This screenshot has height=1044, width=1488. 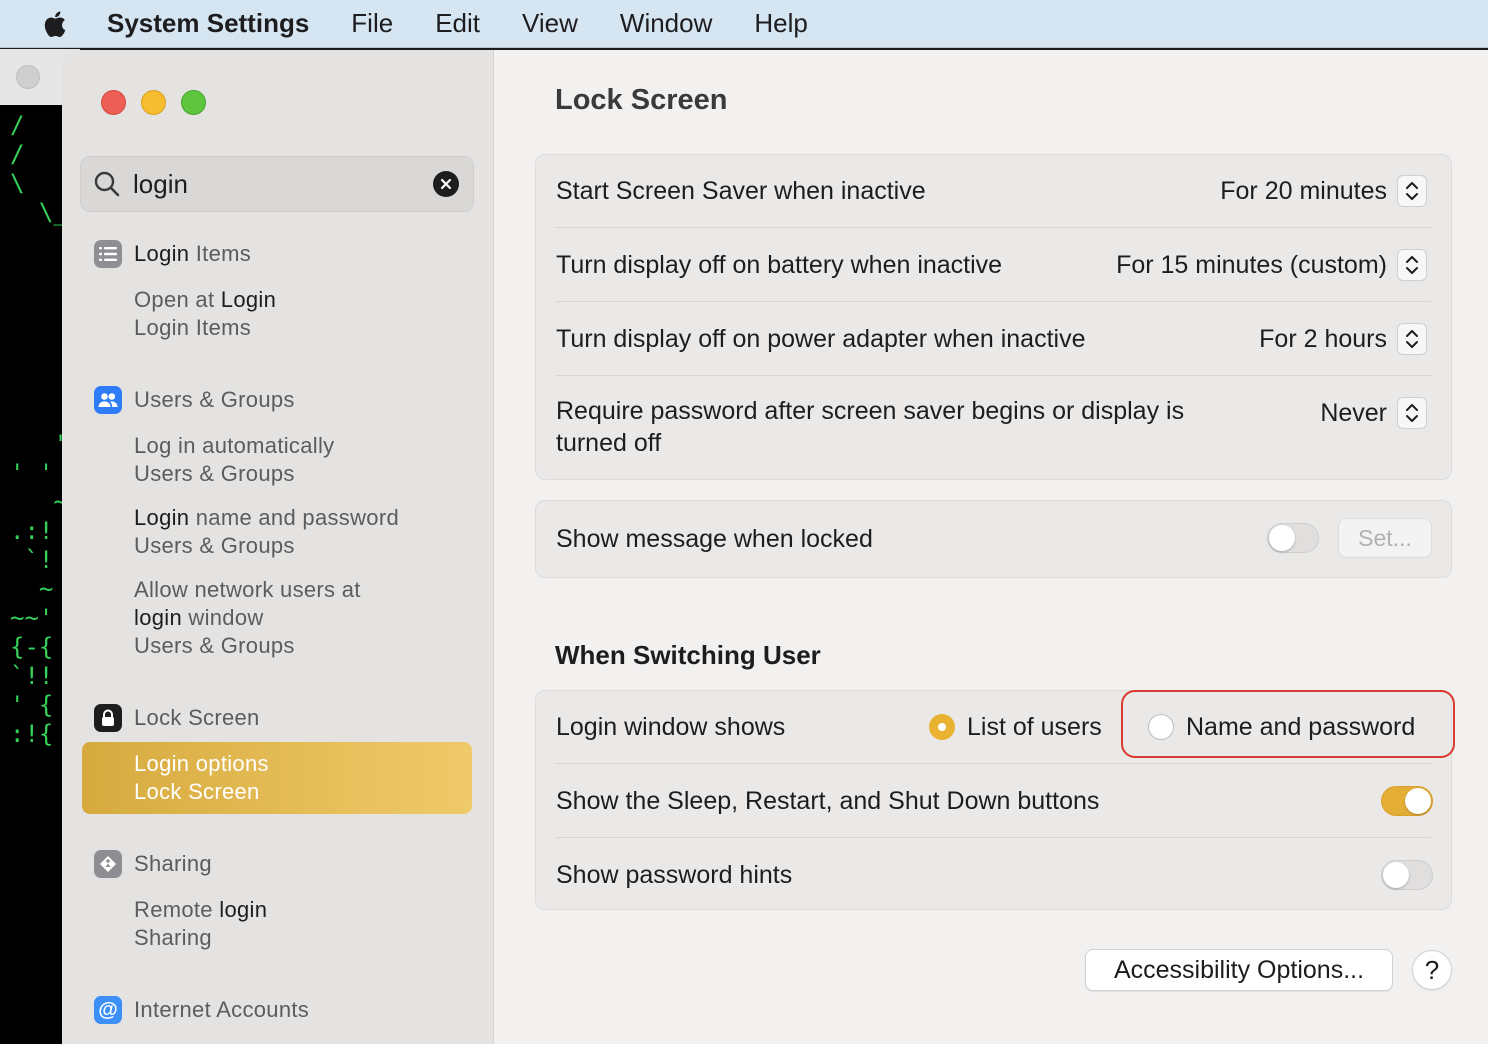 What do you see at coordinates (28, 77) in the screenshot?
I see `terminal-close-button` at bounding box center [28, 77].